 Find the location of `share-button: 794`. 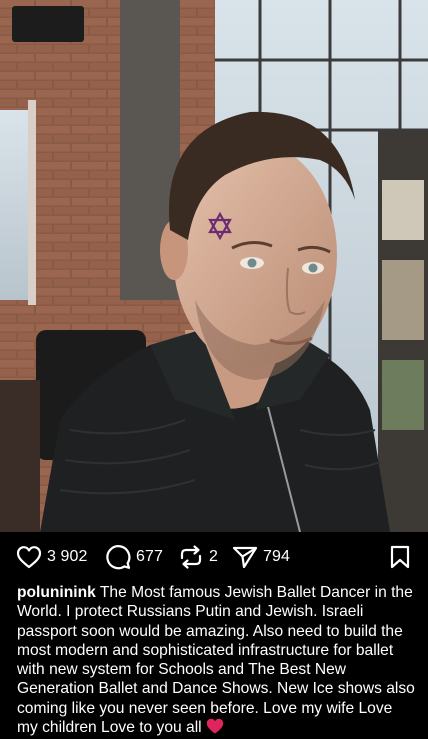

share-button: 794 is located at coordinates (261, 557).